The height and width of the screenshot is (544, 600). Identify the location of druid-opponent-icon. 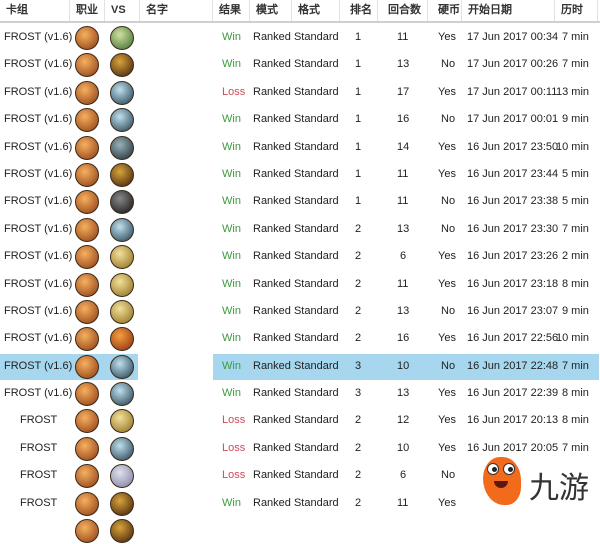
(122, 38).